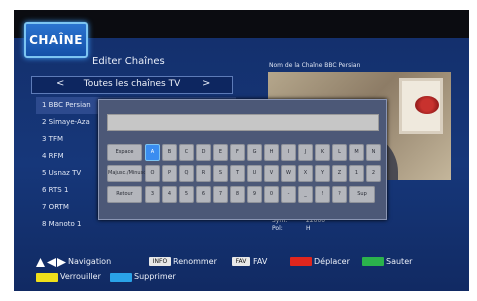 This screenshot has height=301, width=477. What do you see at coordinates (206, 83) in the screenshot?
I see `right-arrow-icon: >` at bounding box center [206, 83].